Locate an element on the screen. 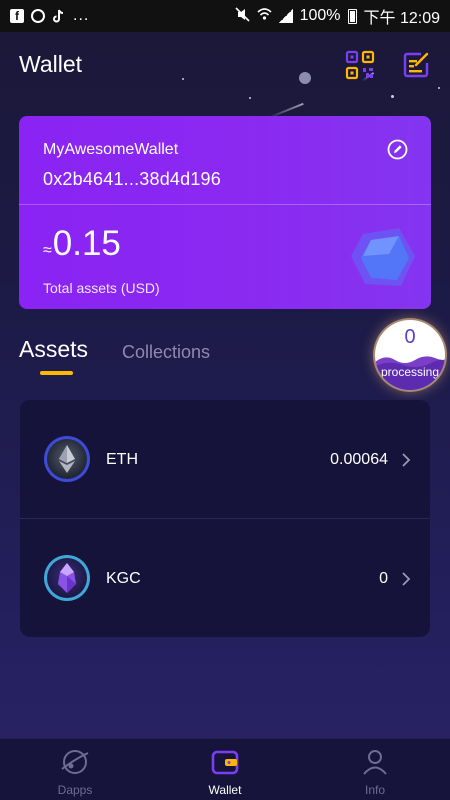 The image size is (450, 800). nav-label: Dapps is located at coordinates (75, 790).